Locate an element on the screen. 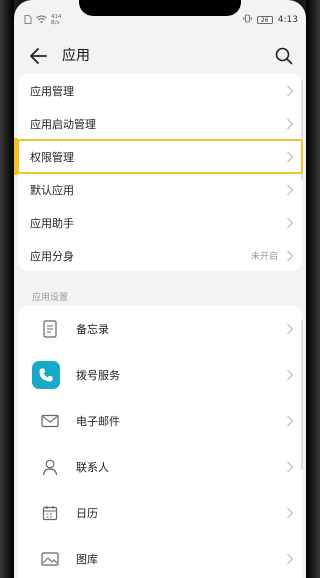  list-item-label: 电子邮件 is located at coordinates (98, 421).